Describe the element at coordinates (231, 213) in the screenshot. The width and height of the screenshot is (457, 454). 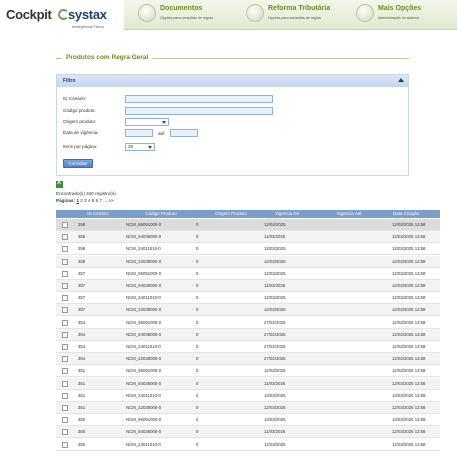
I see `col-origem-produto: Origem Produto` at that location.